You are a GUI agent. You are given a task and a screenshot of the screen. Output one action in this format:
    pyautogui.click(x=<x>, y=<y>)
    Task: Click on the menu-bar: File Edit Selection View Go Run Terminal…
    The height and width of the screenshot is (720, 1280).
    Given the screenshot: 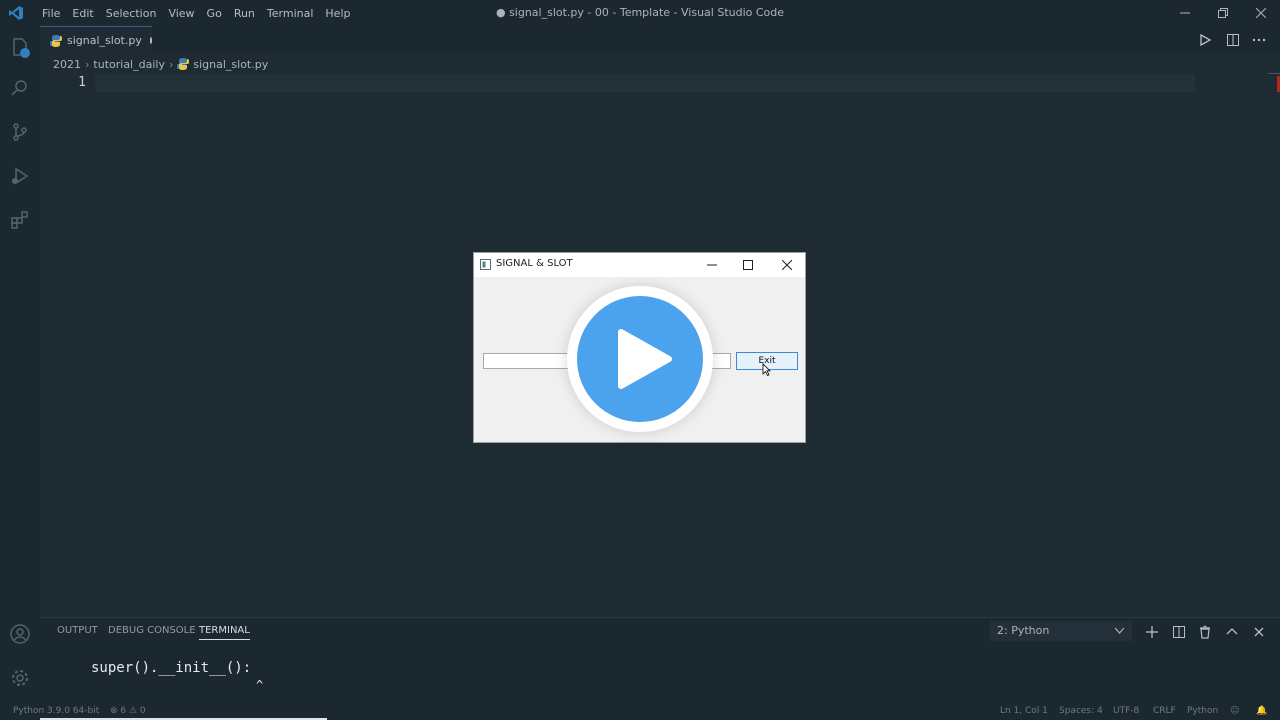 What is the action you would take?
    pyautogui.click(x=196, y=13)
    